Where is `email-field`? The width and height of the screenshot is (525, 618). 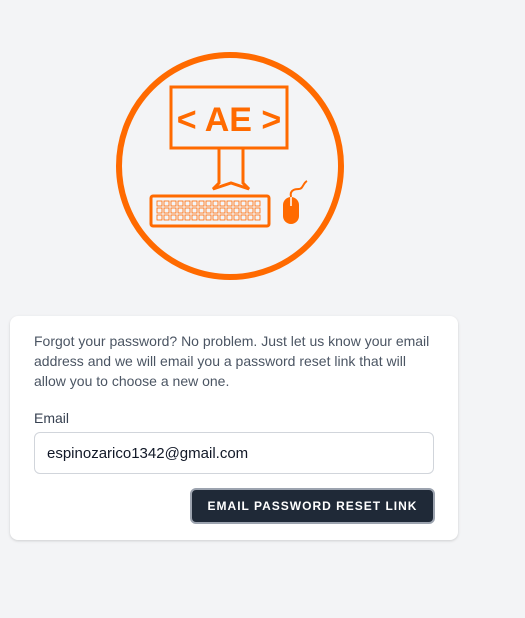 email-field is located at coordinates (234, 453).